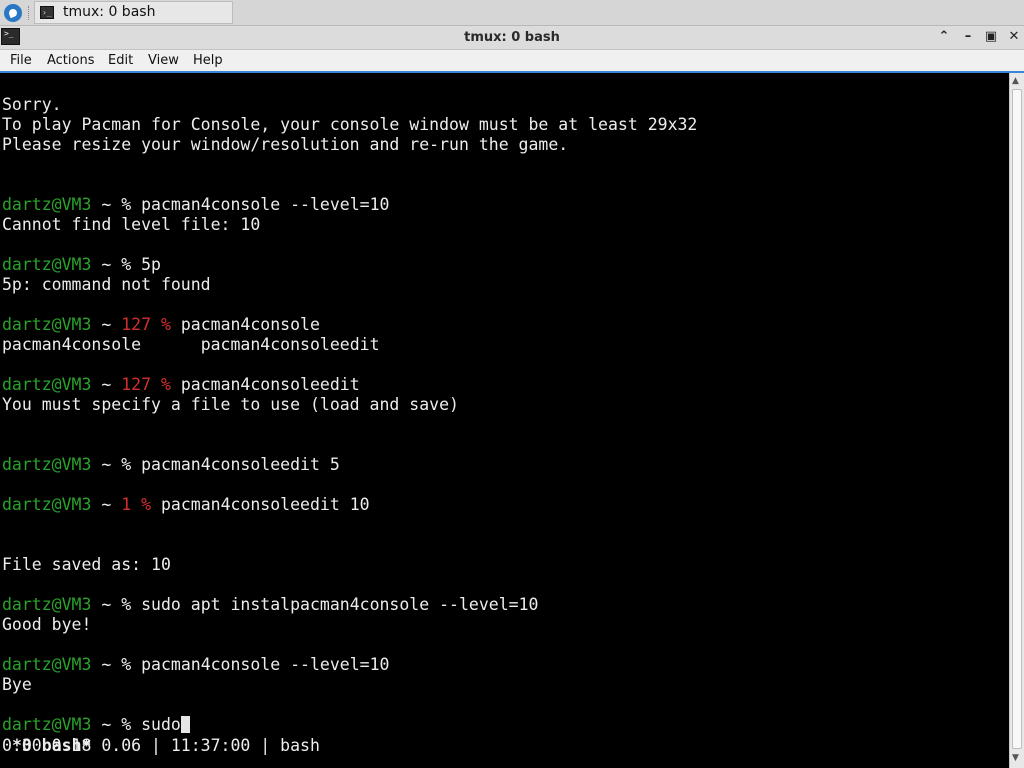 Image resolution: width=1024 pixels, height=768 pixels. I want to click on menu-edit: Edit, so click(120, 60).